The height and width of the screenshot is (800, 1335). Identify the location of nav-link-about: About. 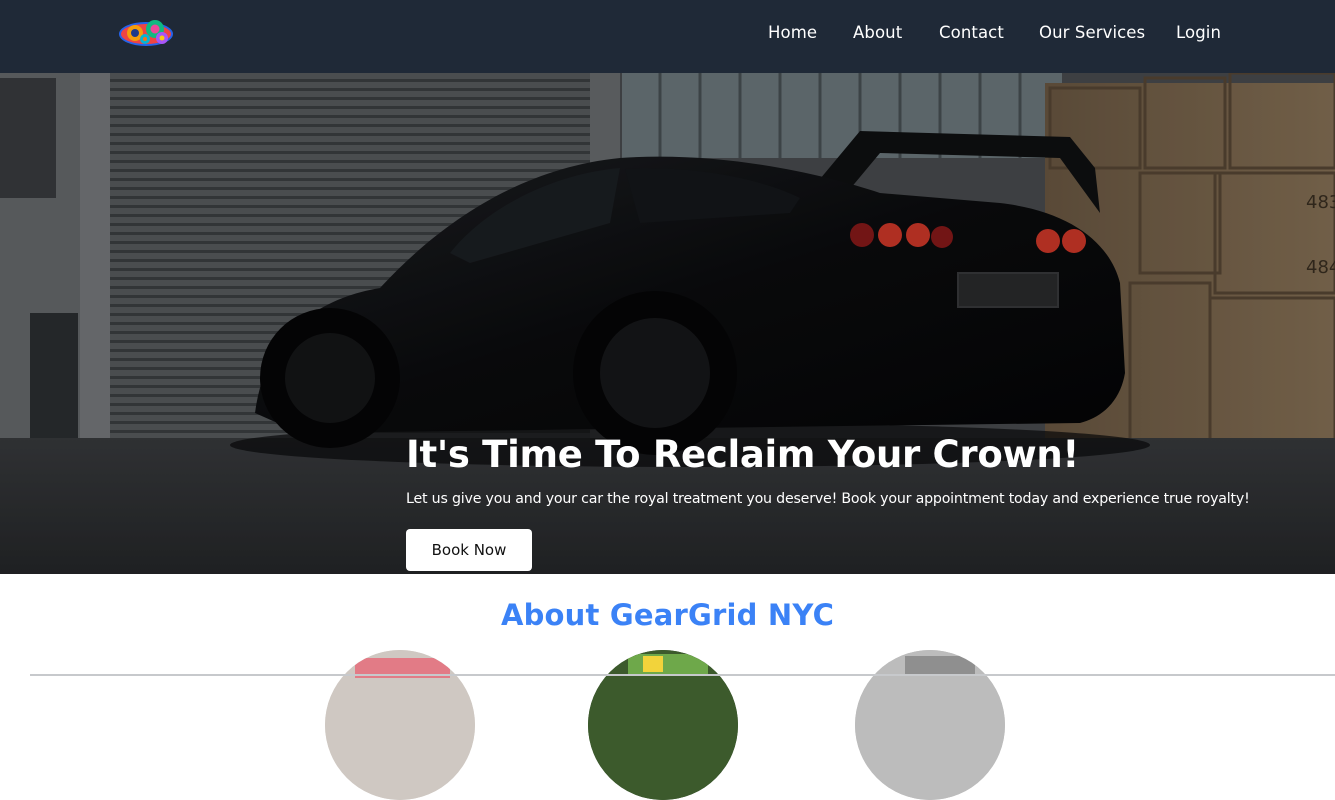
(877, 32).